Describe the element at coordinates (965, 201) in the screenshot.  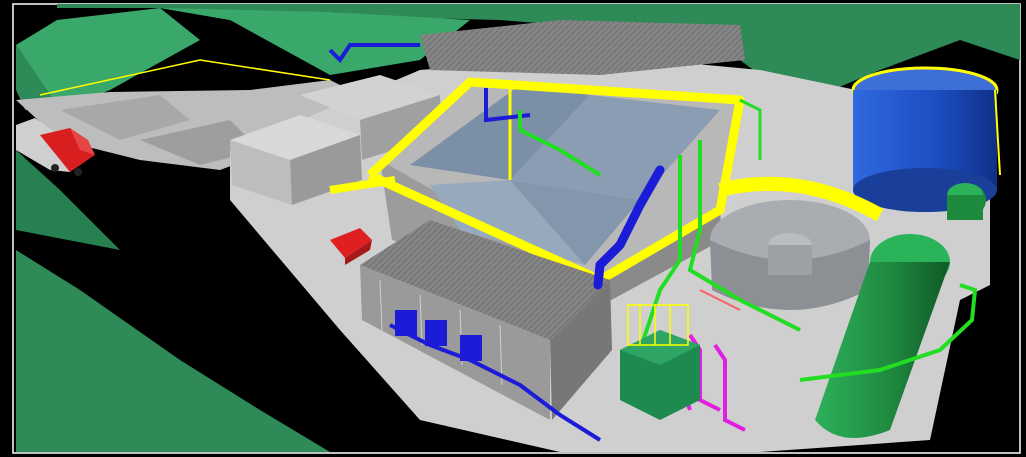
I see `small-green-tank` at that location.